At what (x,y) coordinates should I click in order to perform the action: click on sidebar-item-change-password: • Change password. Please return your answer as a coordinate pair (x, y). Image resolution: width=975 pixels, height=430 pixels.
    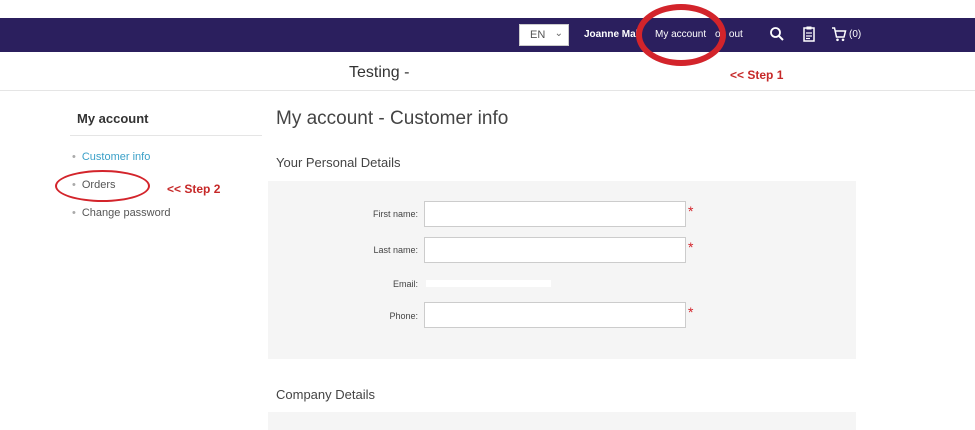
    Looking at the image, I should click on (121, 213).